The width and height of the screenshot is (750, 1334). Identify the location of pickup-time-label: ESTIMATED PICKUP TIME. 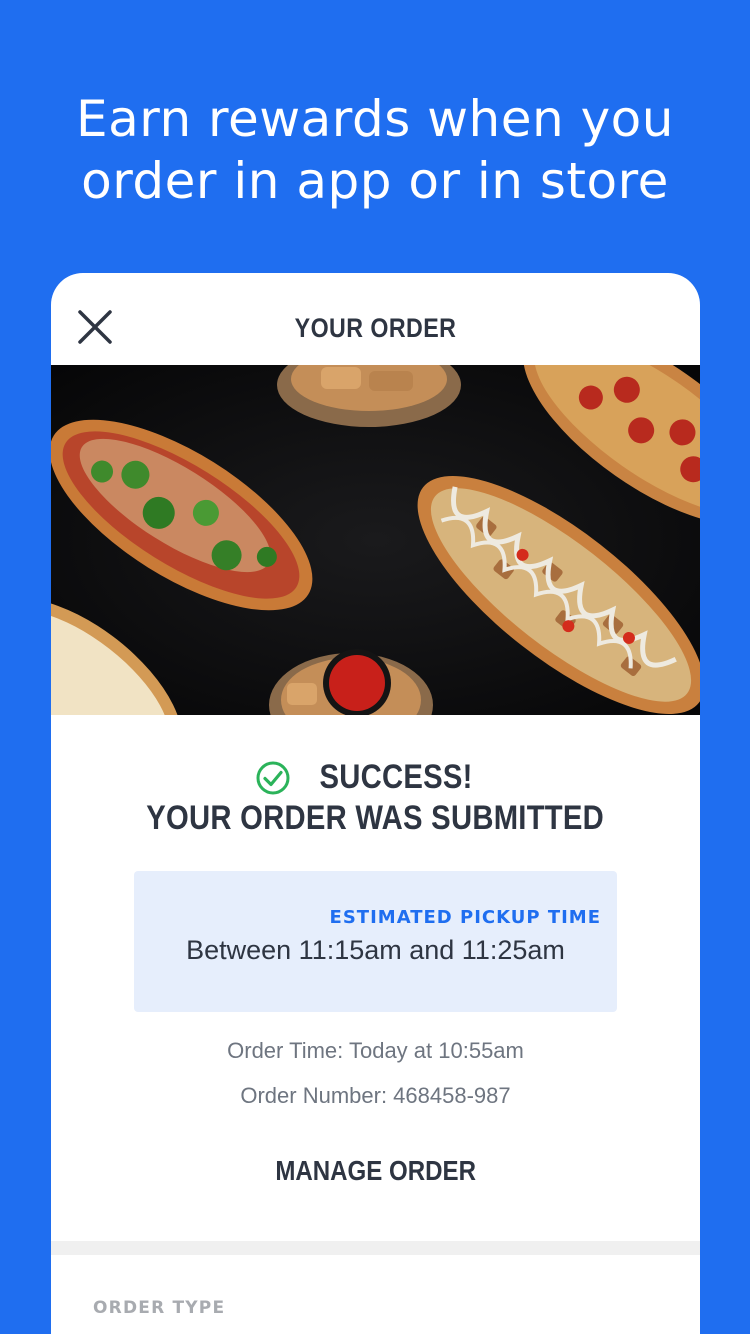
(465, 917).